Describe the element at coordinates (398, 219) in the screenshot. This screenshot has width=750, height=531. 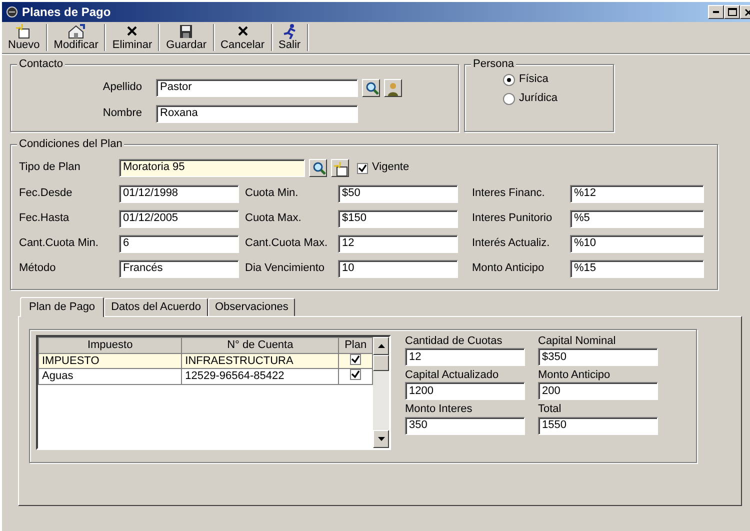
I see `input-field: $150` at that location.